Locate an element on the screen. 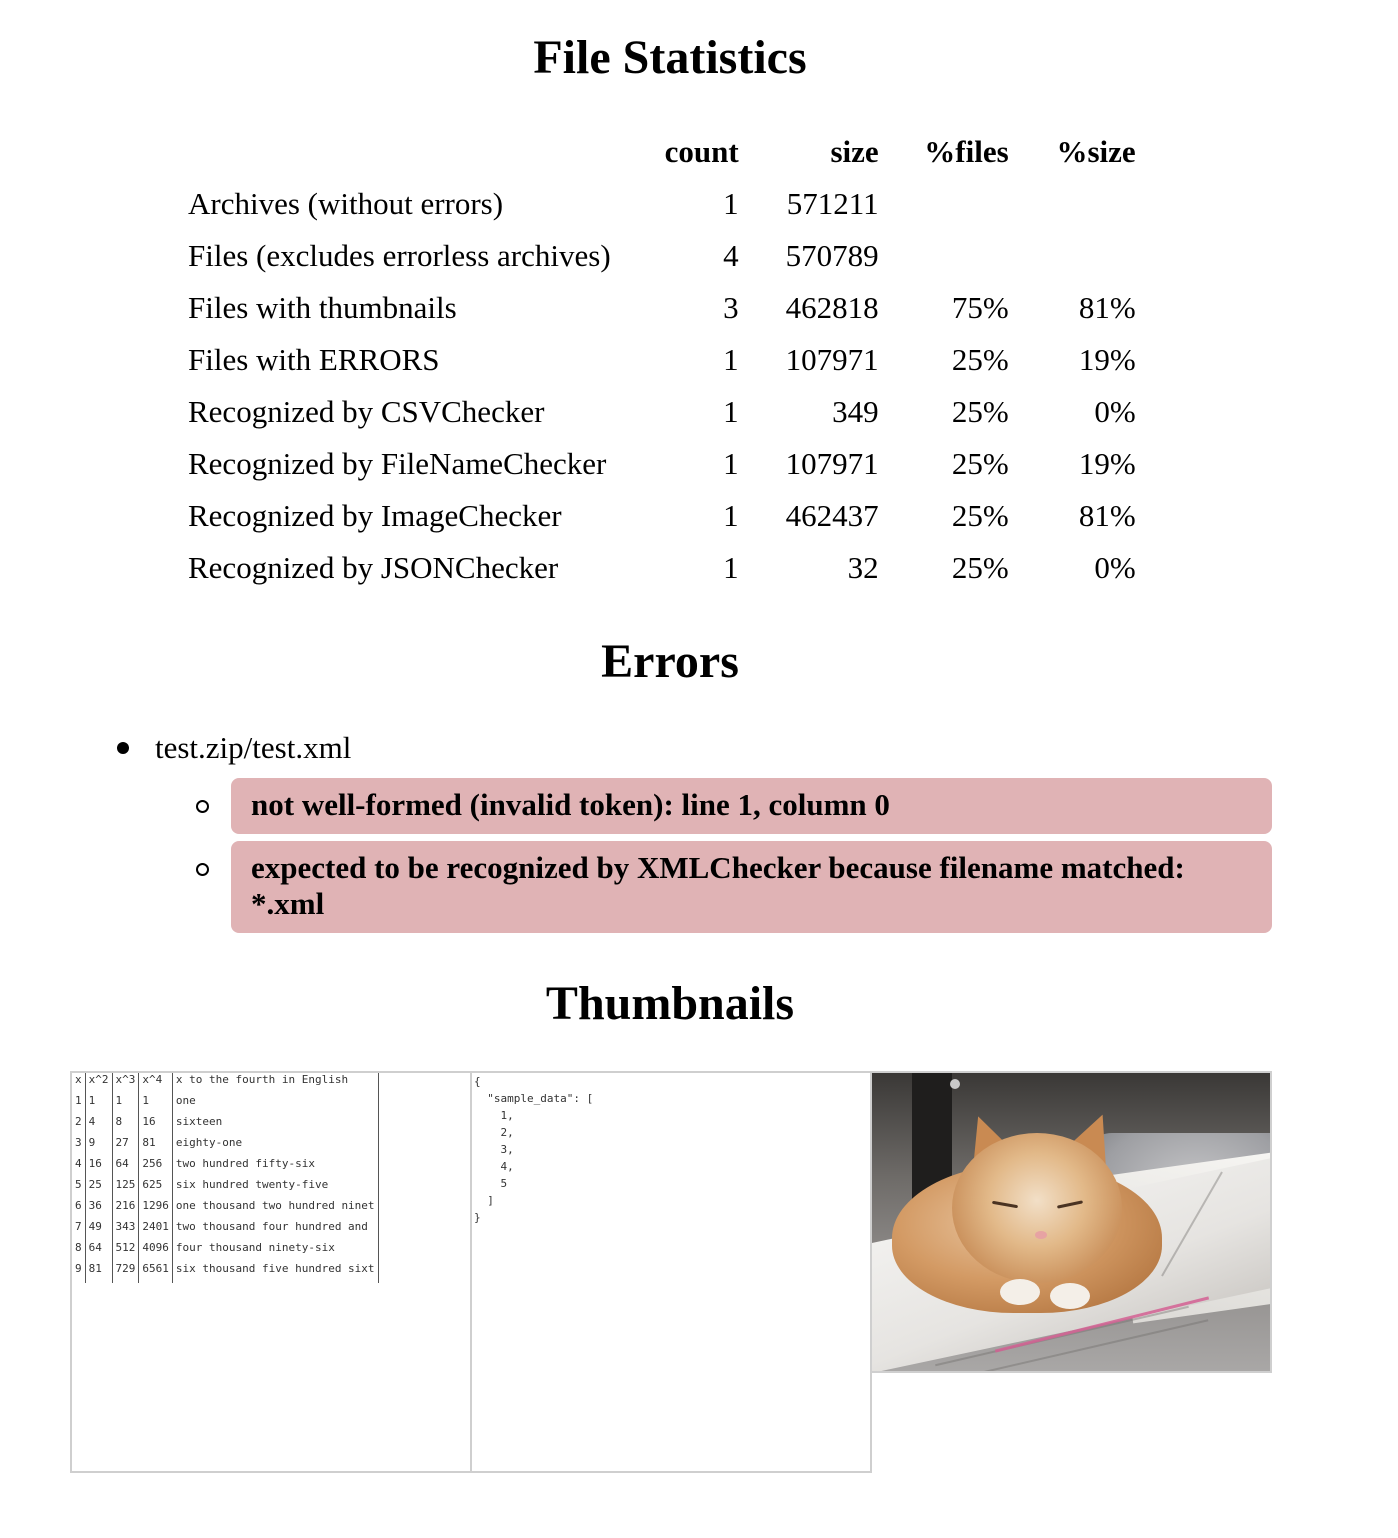 The height and width of the screenshot is (1538, 1398). csv-cell: x^2 is located at coordinates (98, 1083).